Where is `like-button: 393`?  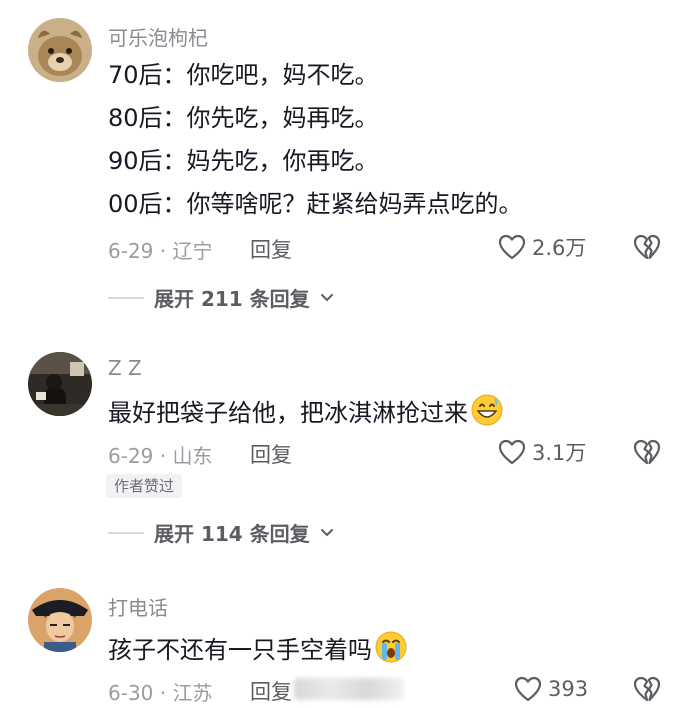 like-button: 393 is located at coordinates (551, 689).